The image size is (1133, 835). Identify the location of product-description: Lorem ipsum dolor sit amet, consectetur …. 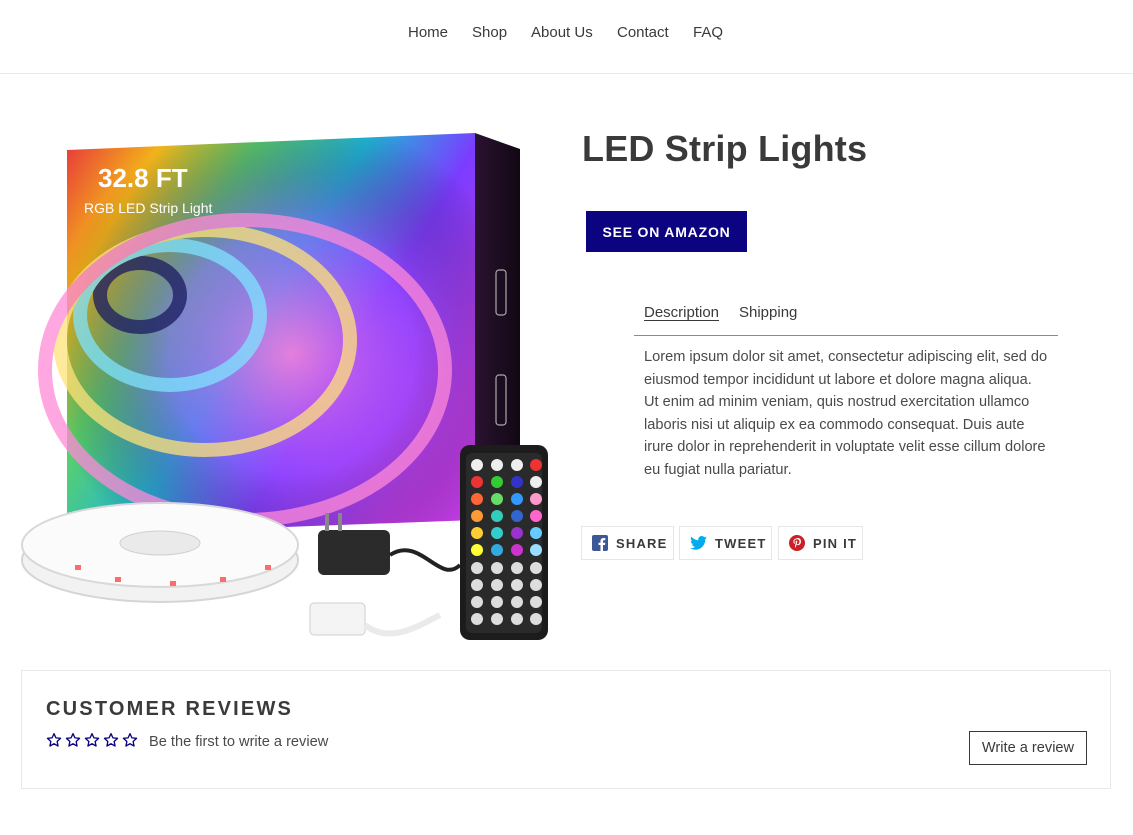
(846, 413).